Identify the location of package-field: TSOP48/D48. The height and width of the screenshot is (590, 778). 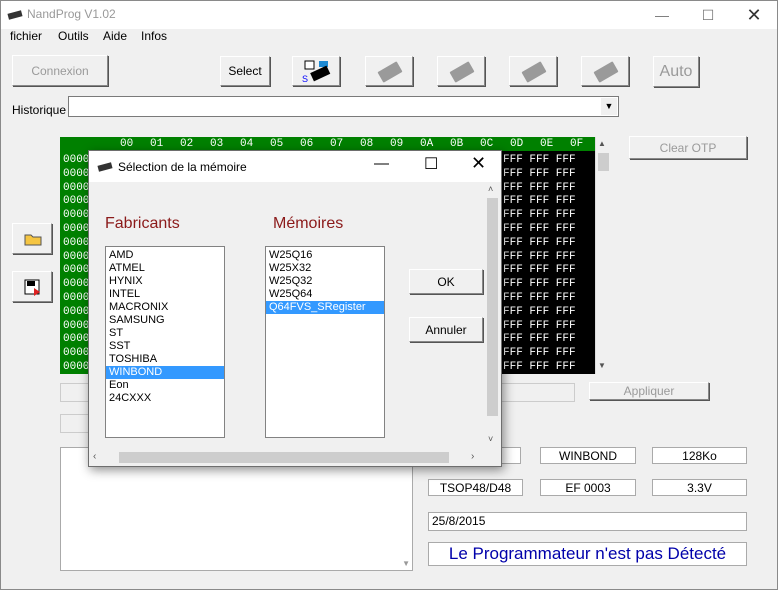
(475, 487).